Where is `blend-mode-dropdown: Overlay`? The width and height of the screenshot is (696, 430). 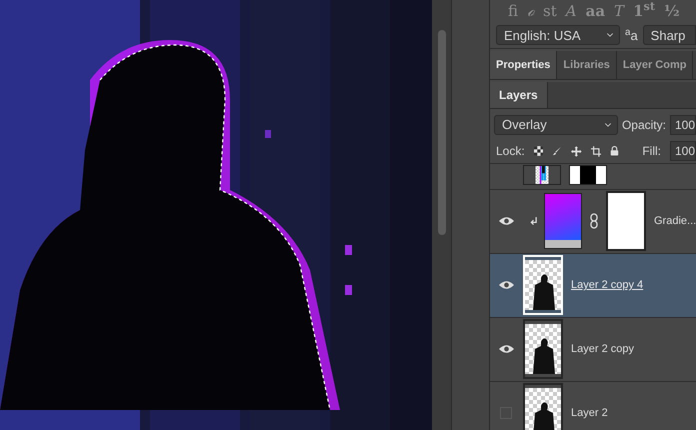 blend-mode-dropdown: Overlay is located at coordinates (556, 125).